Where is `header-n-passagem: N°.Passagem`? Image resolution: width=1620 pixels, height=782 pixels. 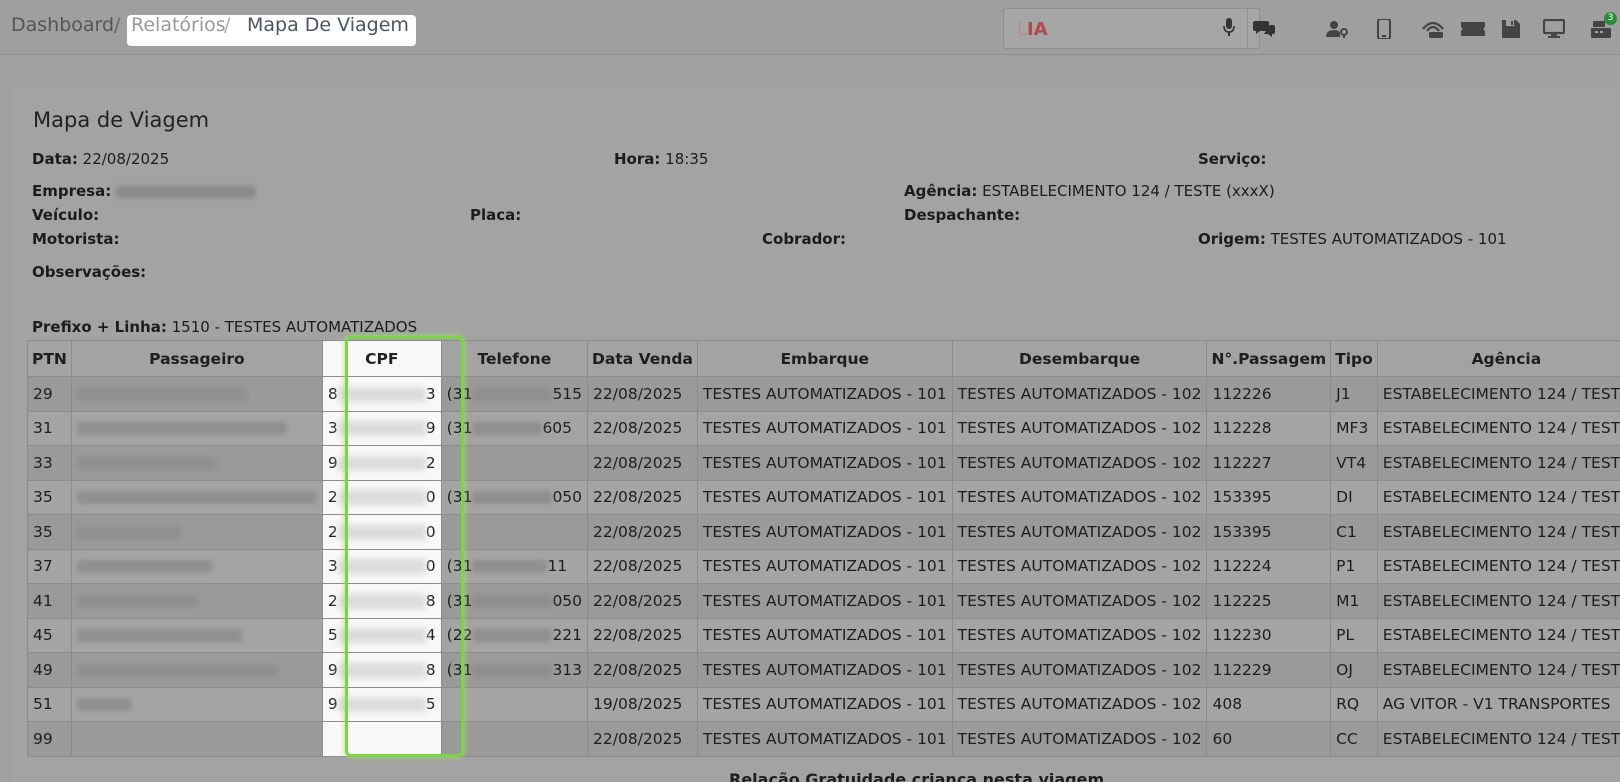
header-n-passagem: N°.Passagem is located at coordinates (1269, 358).